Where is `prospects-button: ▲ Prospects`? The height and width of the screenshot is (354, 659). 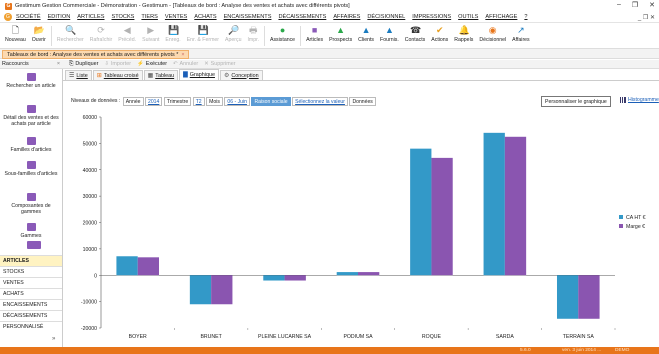 prospects-button: ▲ Prospects is located at coordinates (340, 35).